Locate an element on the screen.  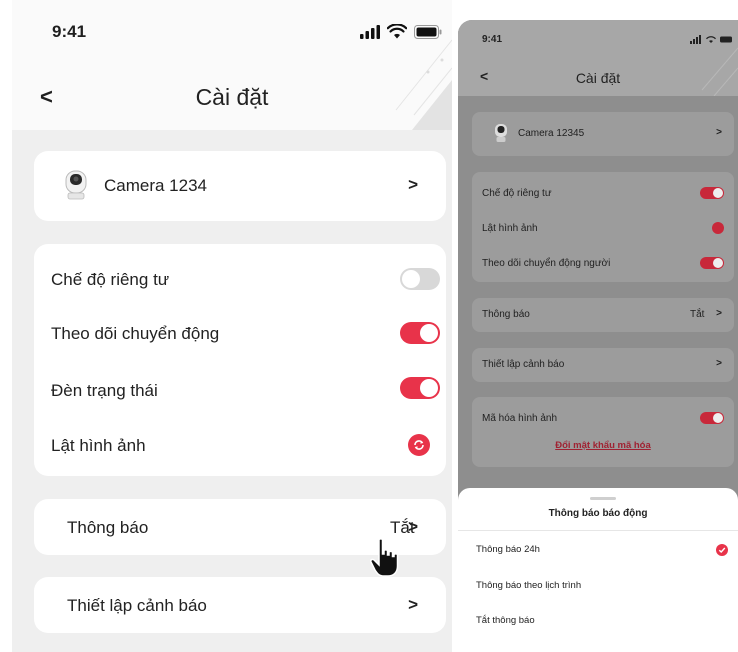
status-light-toggle is located at coordinates (420, 388).